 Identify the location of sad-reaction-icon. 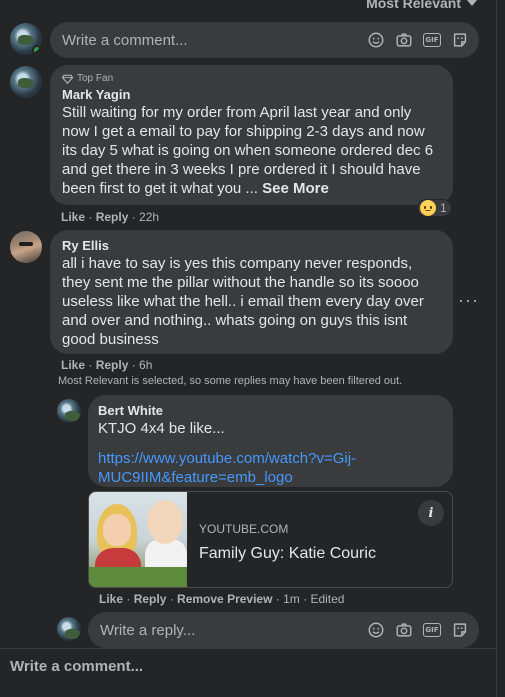
(428, 208).